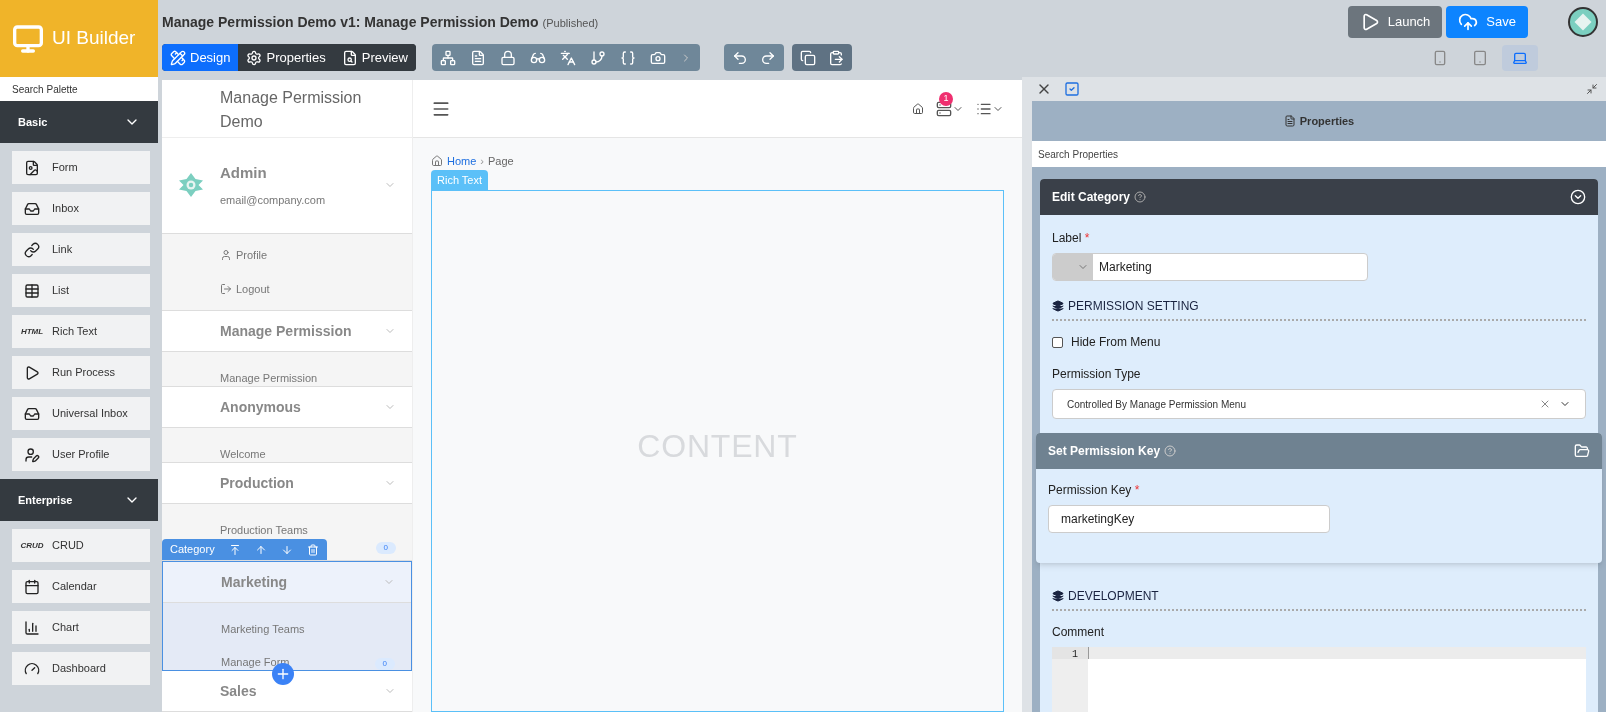 This screenshot has height=712, width=1606. Describe the element at coordinates (263, 628) in the screenshot. I see `menu-item: Marketing Teams` at that location.